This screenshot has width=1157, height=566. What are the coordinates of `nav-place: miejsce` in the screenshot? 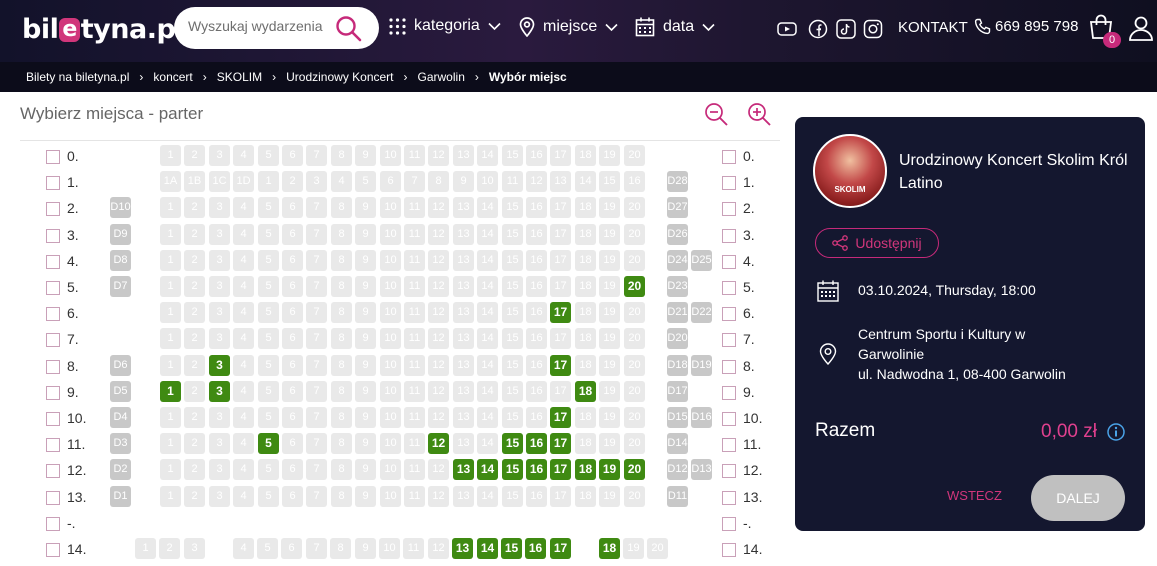 It's located at (568, 27).